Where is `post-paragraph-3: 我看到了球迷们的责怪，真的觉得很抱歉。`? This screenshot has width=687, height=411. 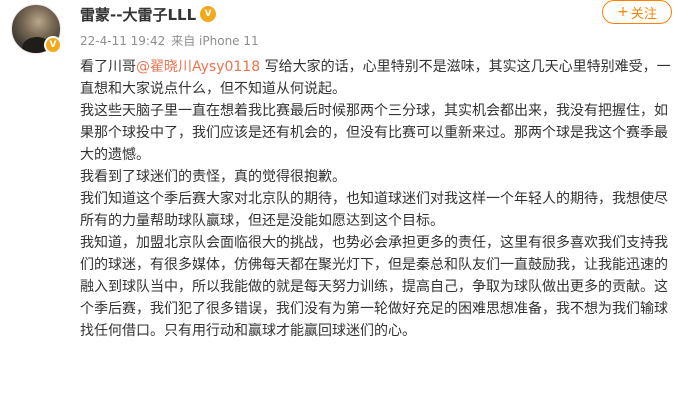
post-paragraph-3: 我看到了球迷们的责怪，真的觉得很抱歉。 is located at coordinates (213, 177).